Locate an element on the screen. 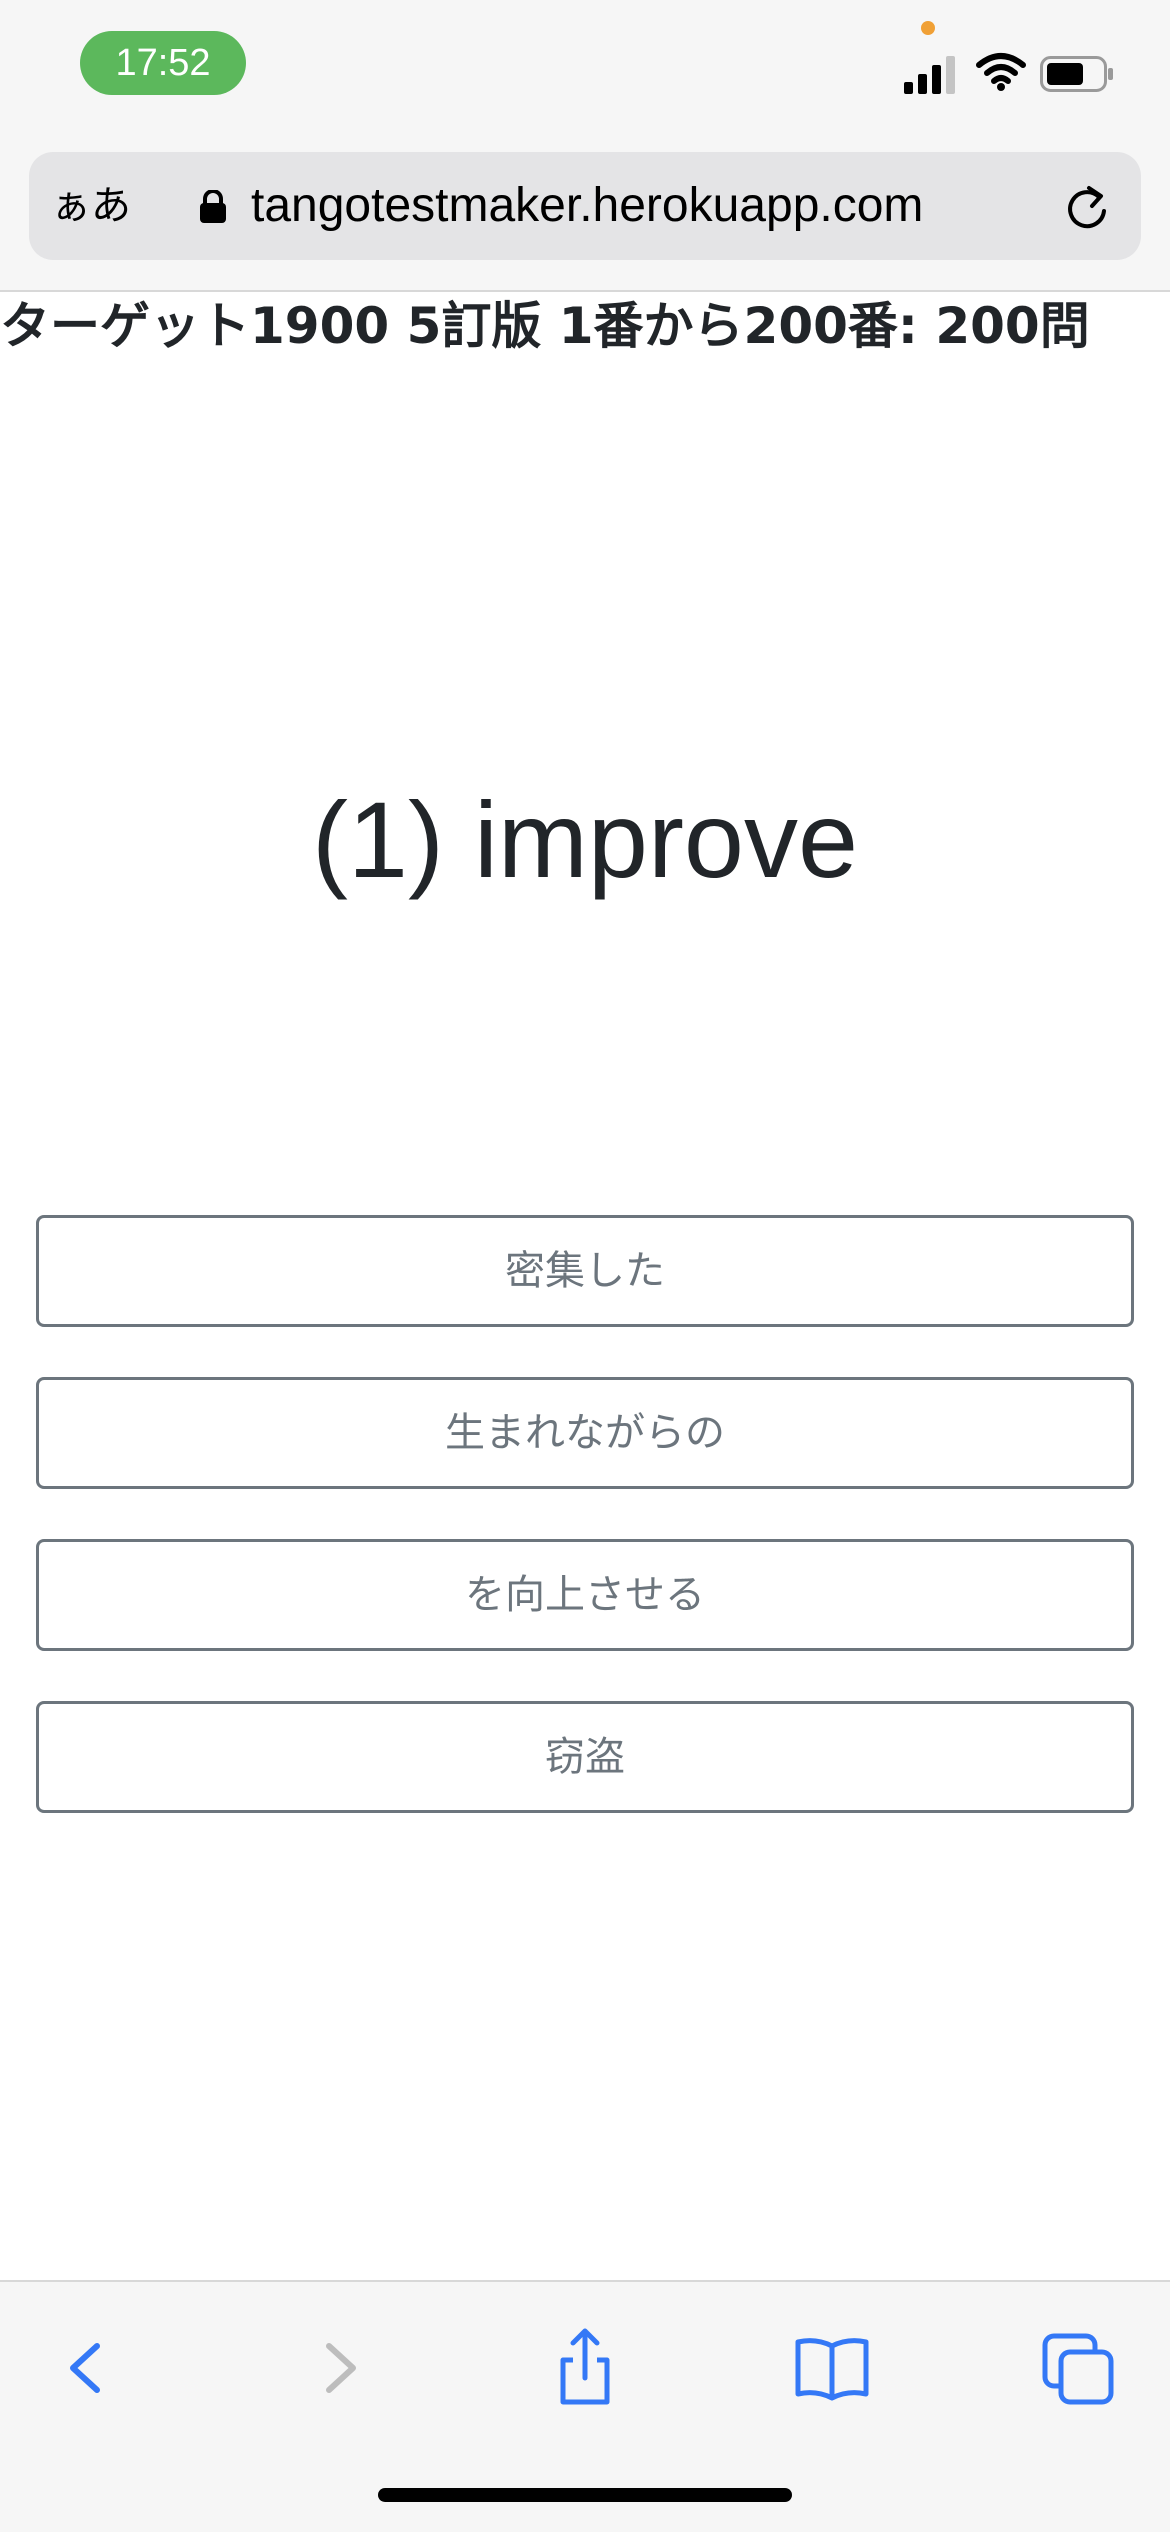 The width and height of the screenshot is (1170, 2532). page-title: ターゲット1900 5訂版 1番から200番: 200問 is located at coordinates (545, 326).